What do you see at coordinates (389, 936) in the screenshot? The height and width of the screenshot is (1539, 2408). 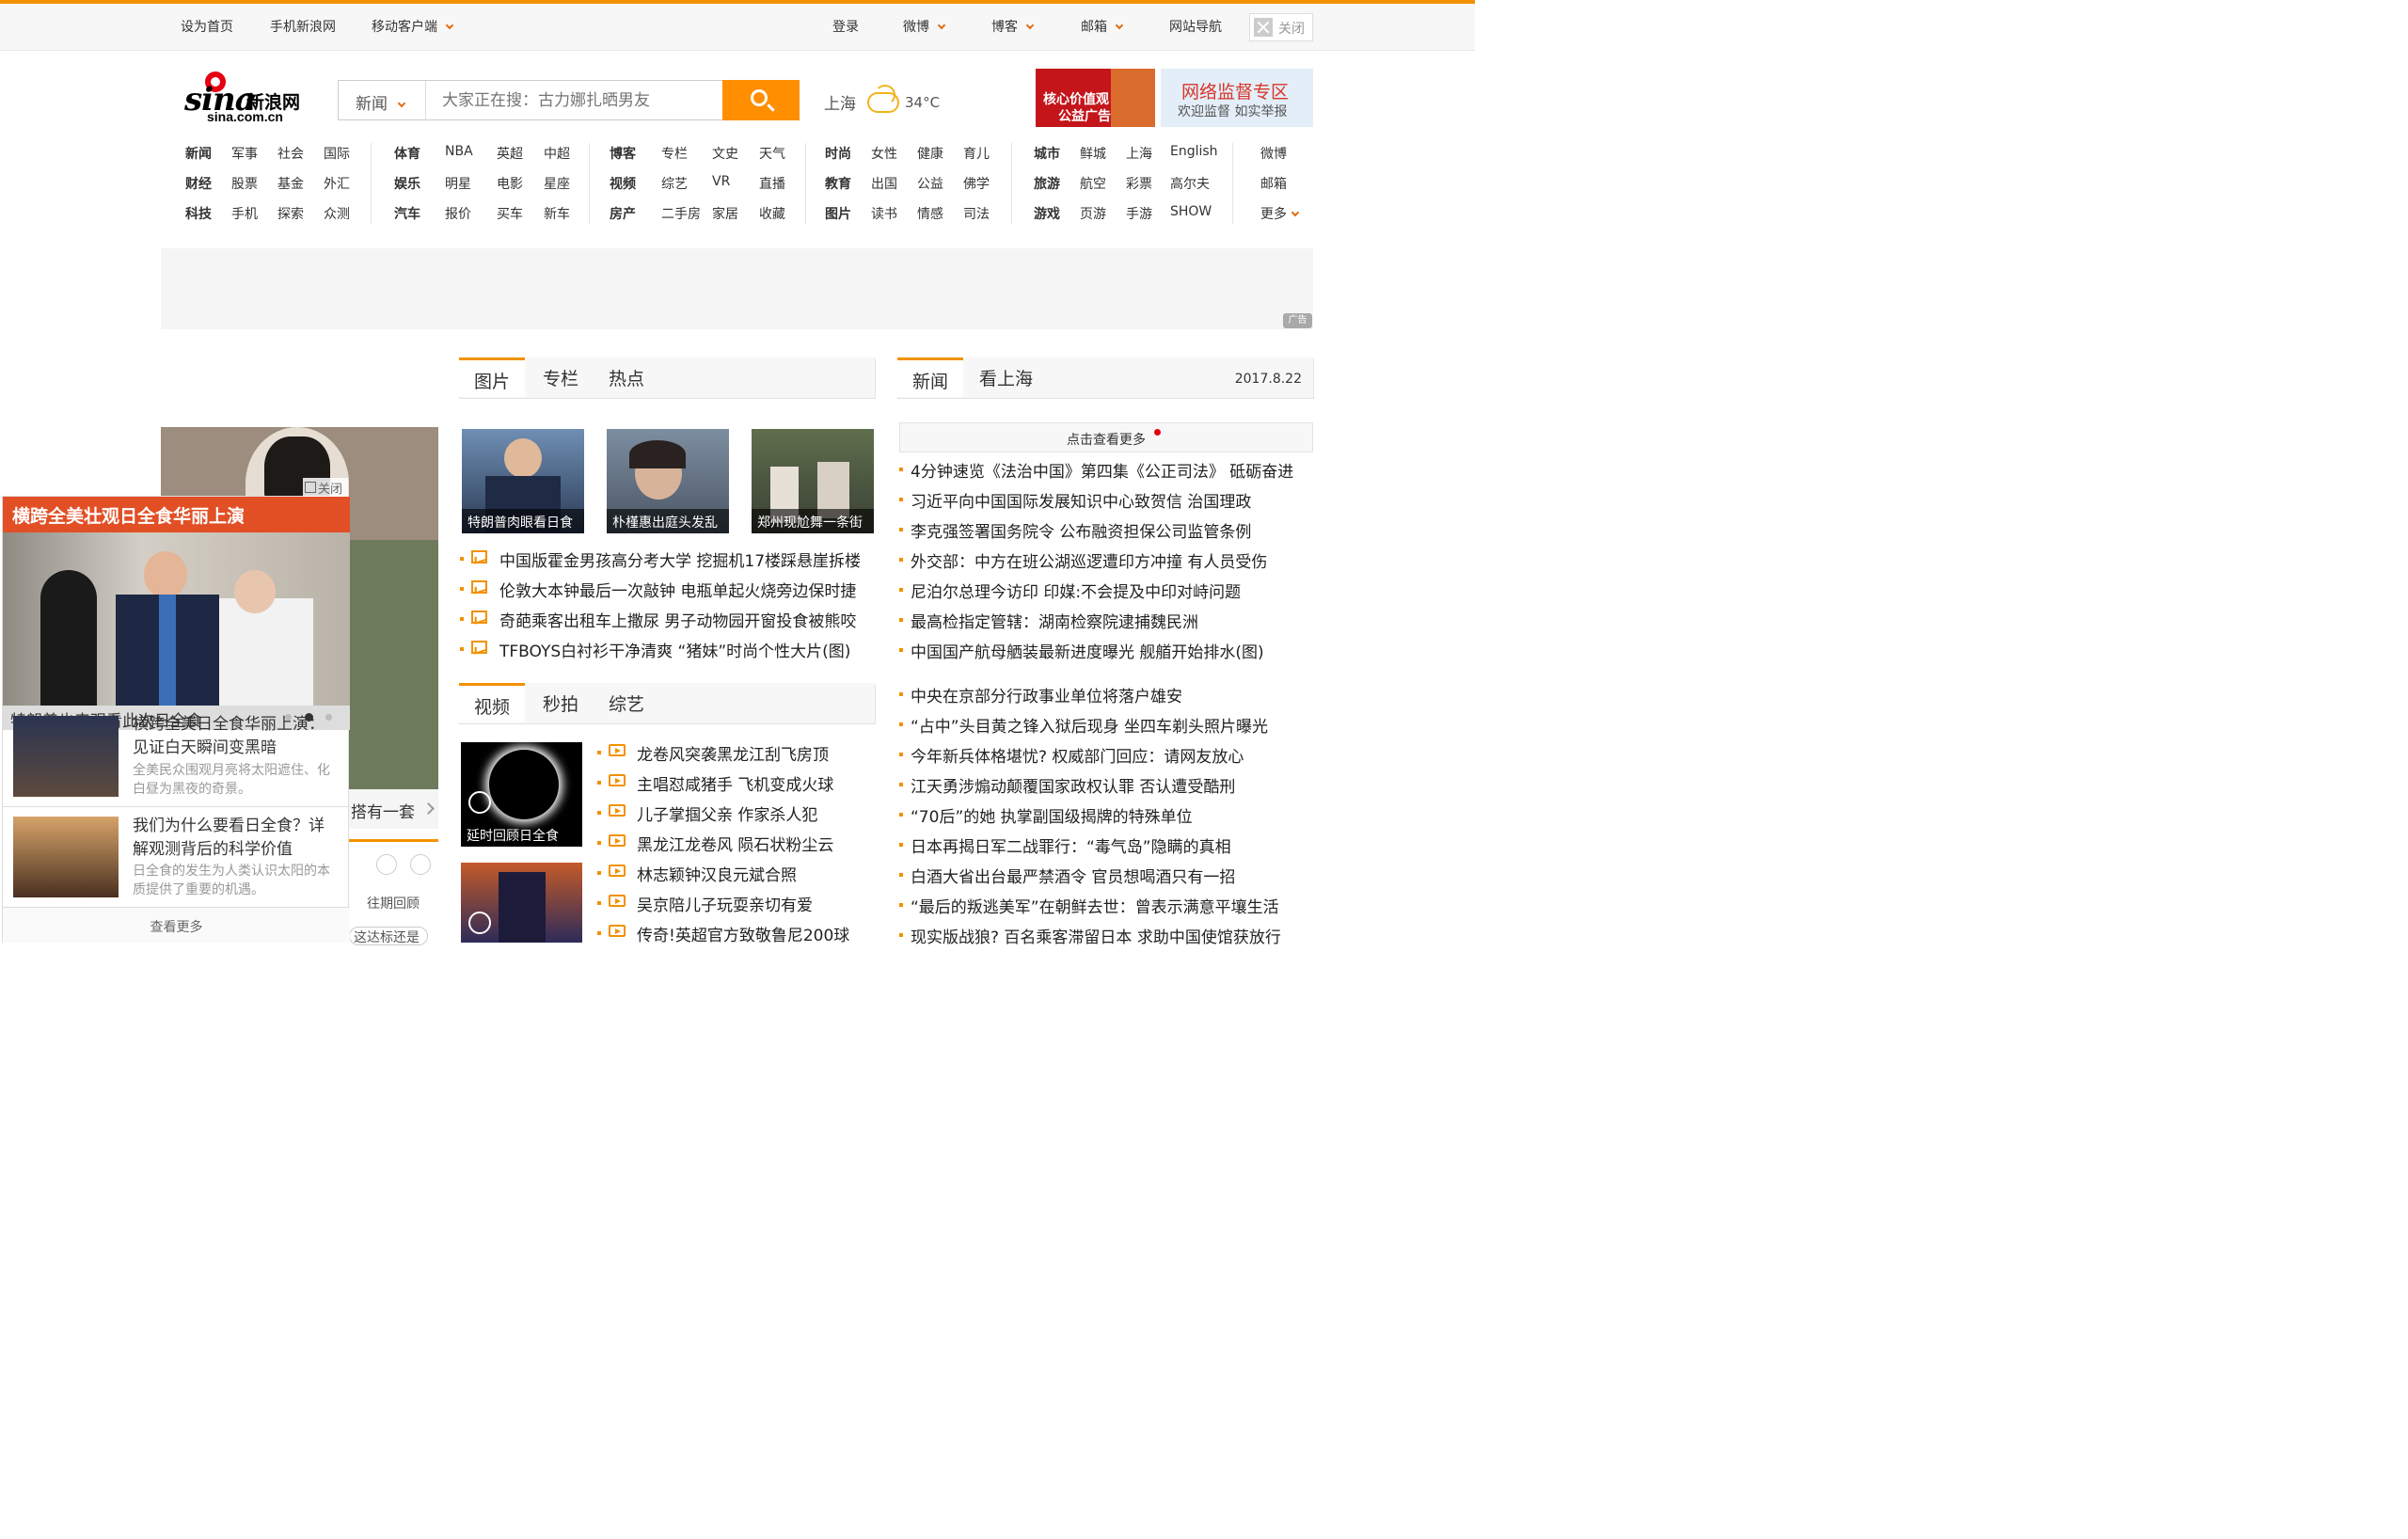 I see `left-bottom-pill: 这达标还是` at bounding box center [389, 936].